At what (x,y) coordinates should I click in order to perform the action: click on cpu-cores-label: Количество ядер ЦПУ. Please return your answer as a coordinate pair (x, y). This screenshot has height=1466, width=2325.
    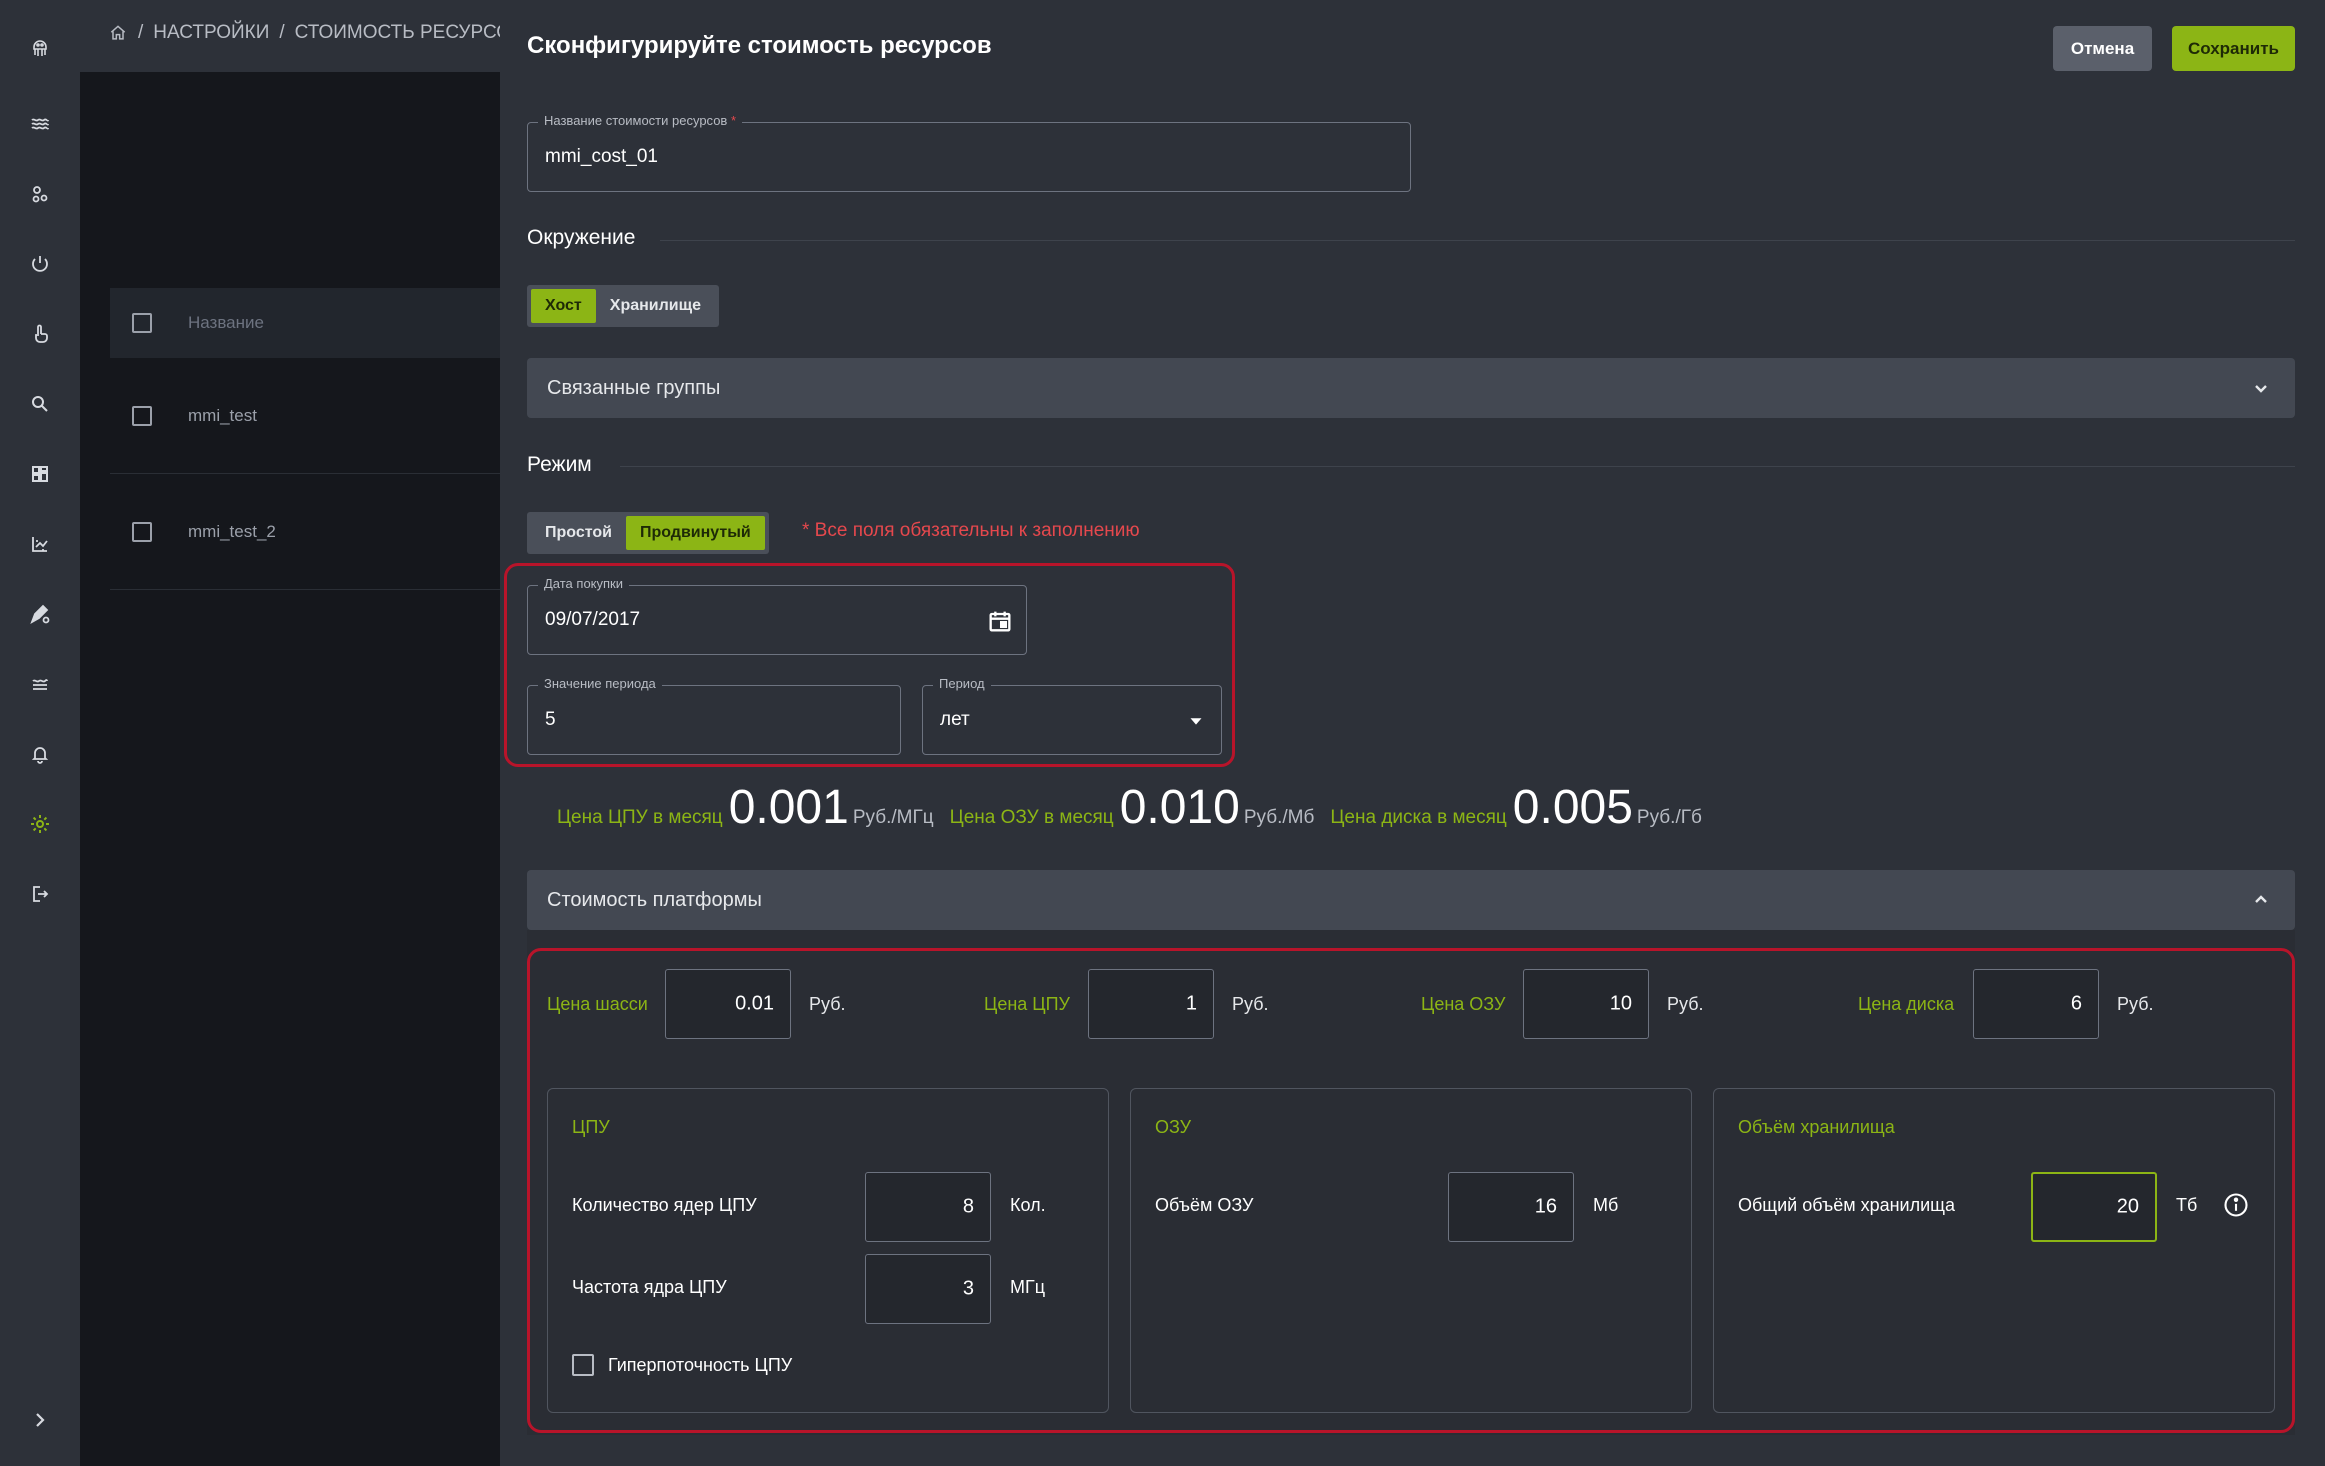
    Looking at the image, I should click on (664, 1205).